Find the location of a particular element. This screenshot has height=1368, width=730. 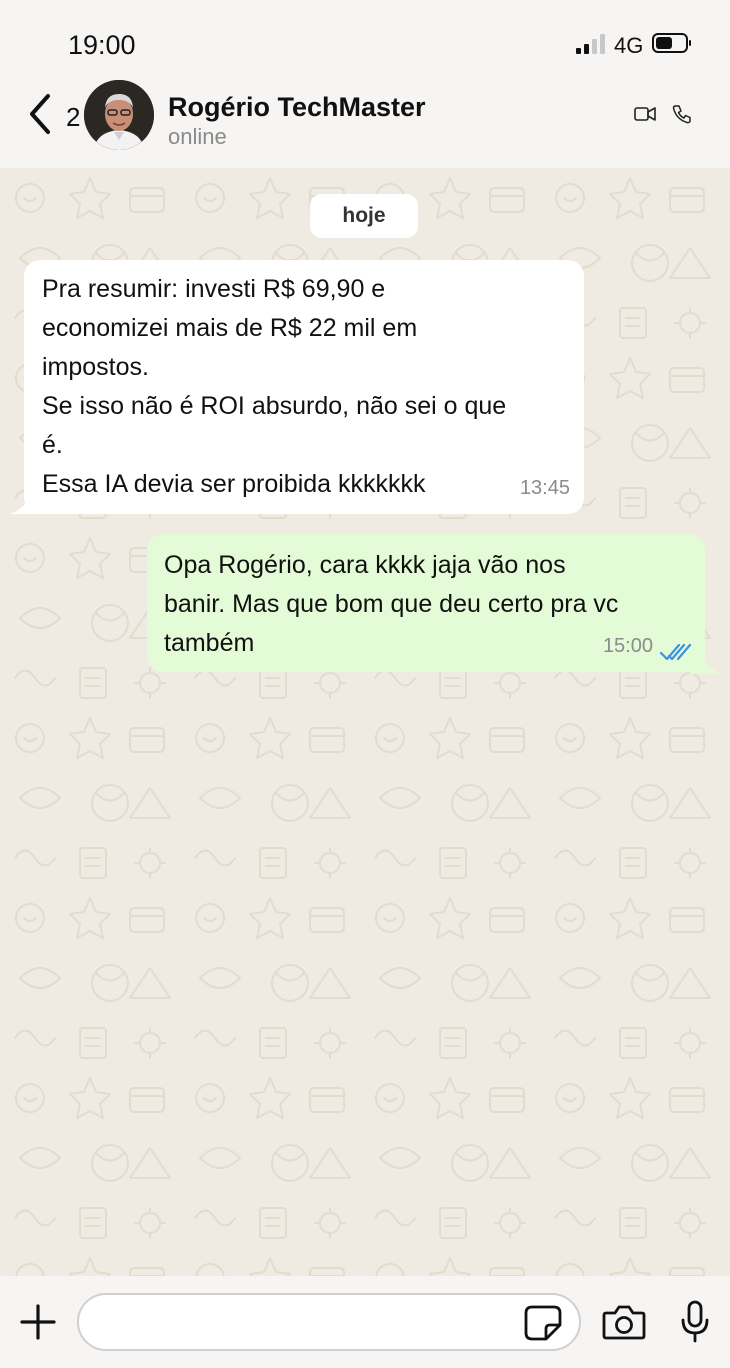

date-chip: hoje is located at coordinates (364, 216).